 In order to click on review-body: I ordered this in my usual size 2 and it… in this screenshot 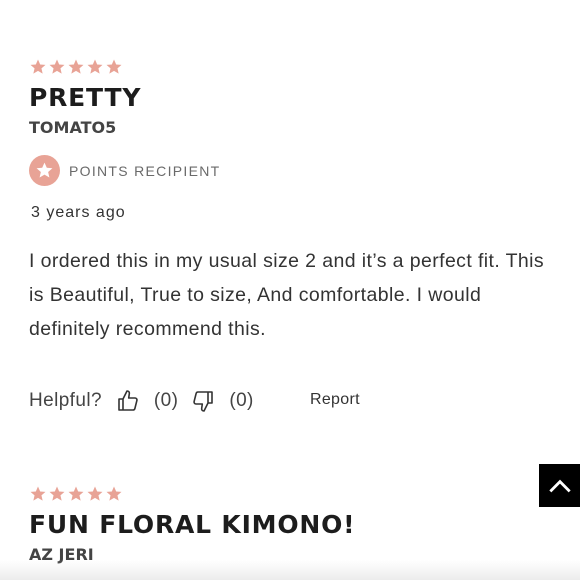, I will do `click(287, 295)`.